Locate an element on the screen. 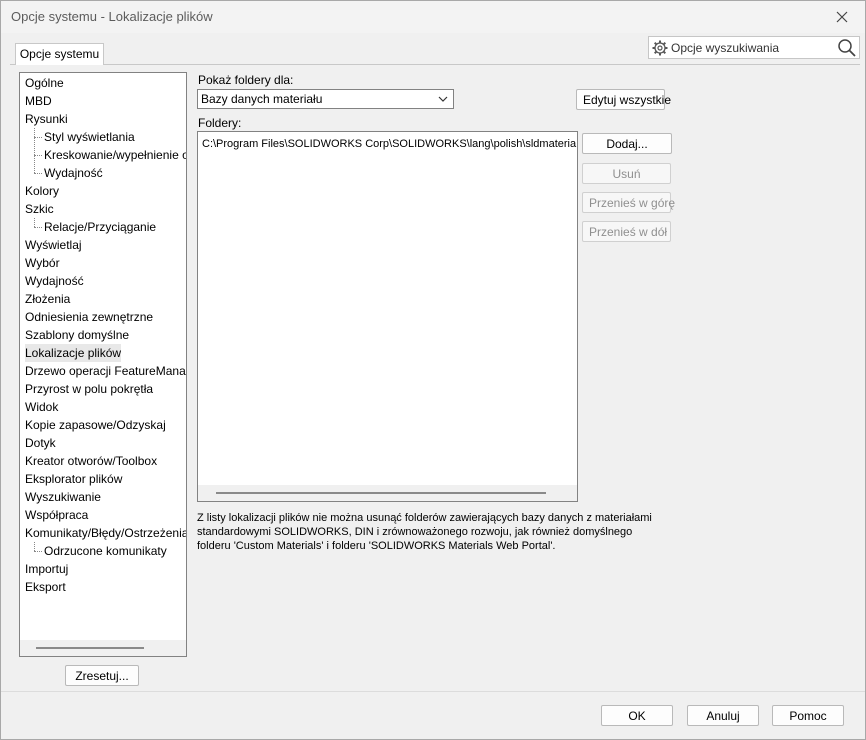 The height and width of the screenshot is (740, 866). gear-icon is located at coordinates (660, 48).